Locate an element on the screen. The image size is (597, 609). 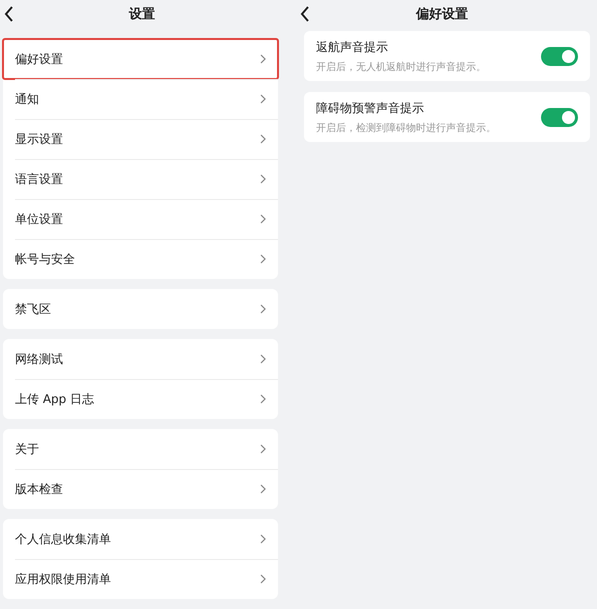
settings-item: 上传 App 日志 is located at coordinates (140, 399).